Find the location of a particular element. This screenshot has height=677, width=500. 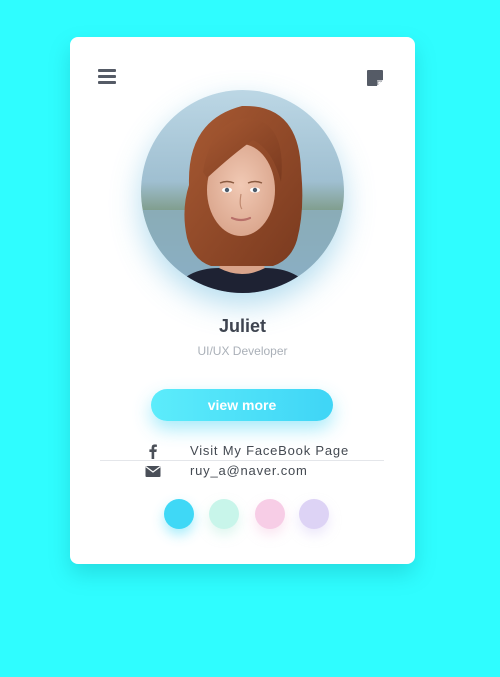

color-dot-pink is located at coordinates (270, 514).